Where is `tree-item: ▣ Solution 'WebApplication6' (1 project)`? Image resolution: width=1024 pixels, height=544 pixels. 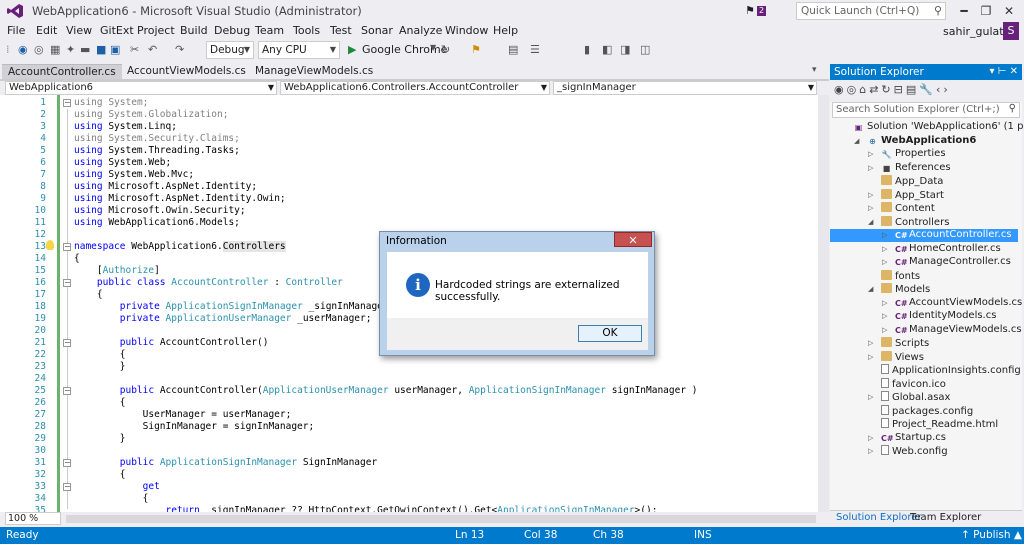 tree-item: ▣ Solution 'WebApplication6' (1 project) is located at coordinates (927, 127).